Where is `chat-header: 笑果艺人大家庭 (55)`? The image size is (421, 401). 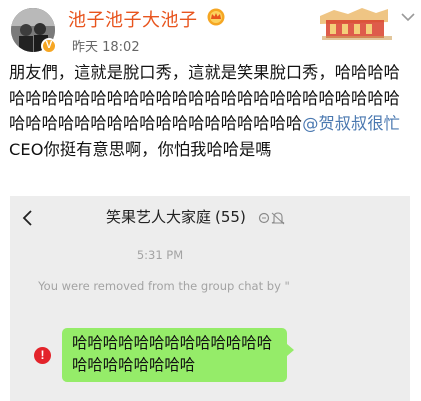 chat-header: 笑果艺人大家庭 (55) is located at coordinates (210, 218).